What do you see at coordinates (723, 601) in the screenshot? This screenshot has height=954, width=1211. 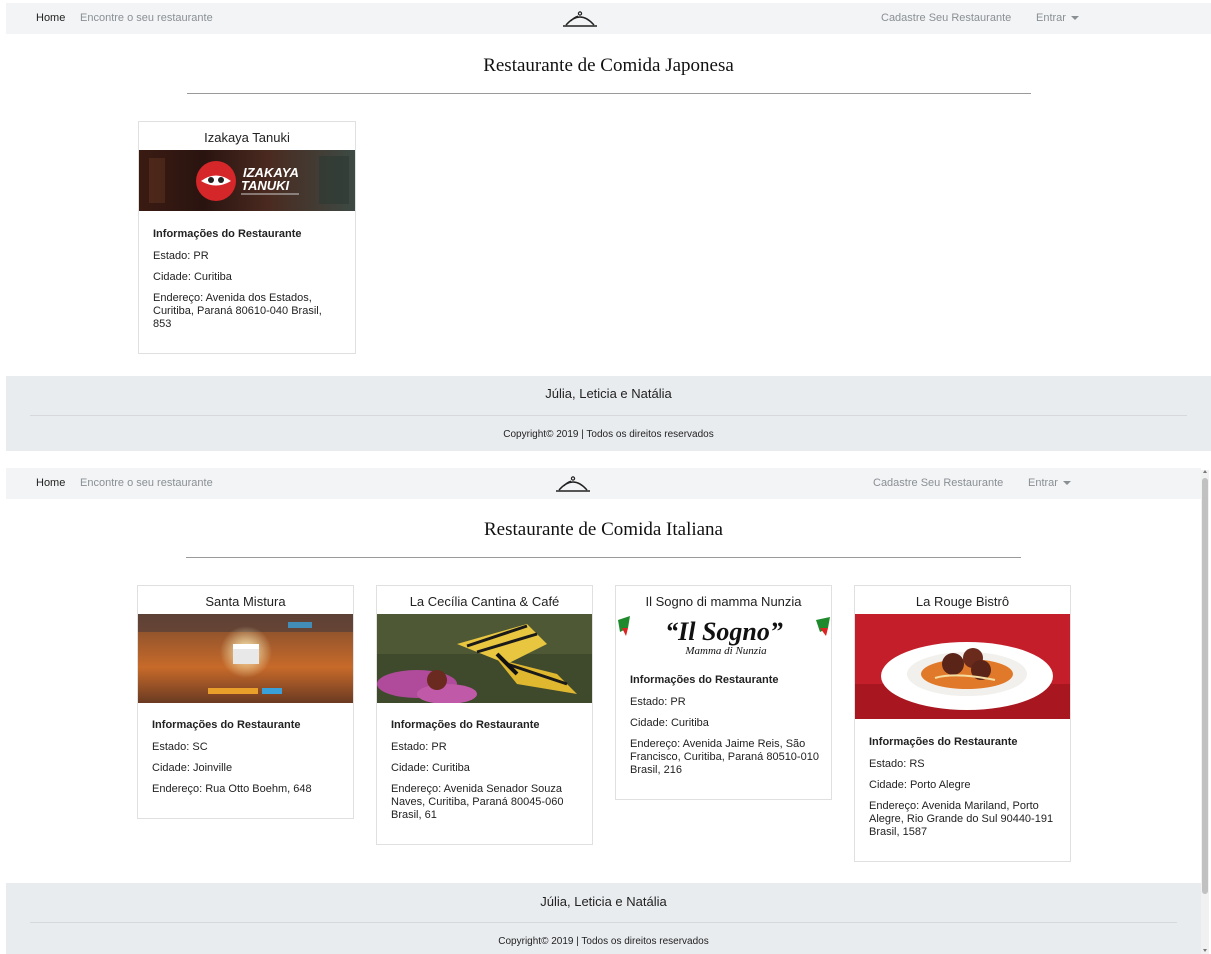 I see `restaurant-name: Il Sogno di mamma Nunzia` at bounding box center [723, 601].